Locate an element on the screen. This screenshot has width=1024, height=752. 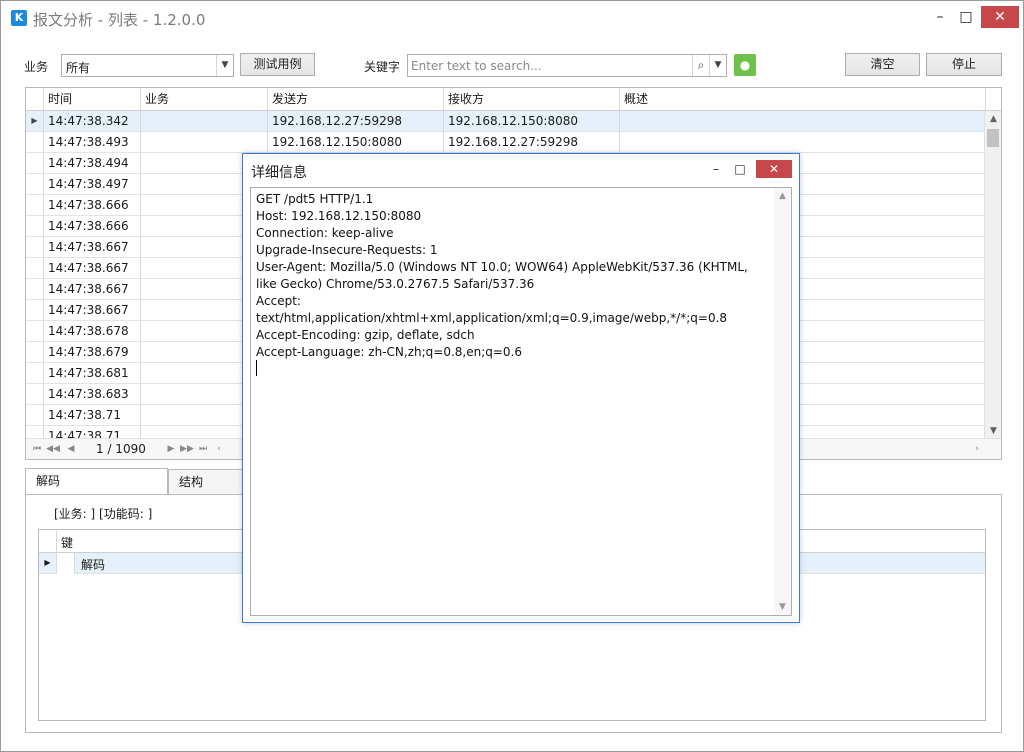
tab-structure: 结构 is located at coordinates (206, 481).